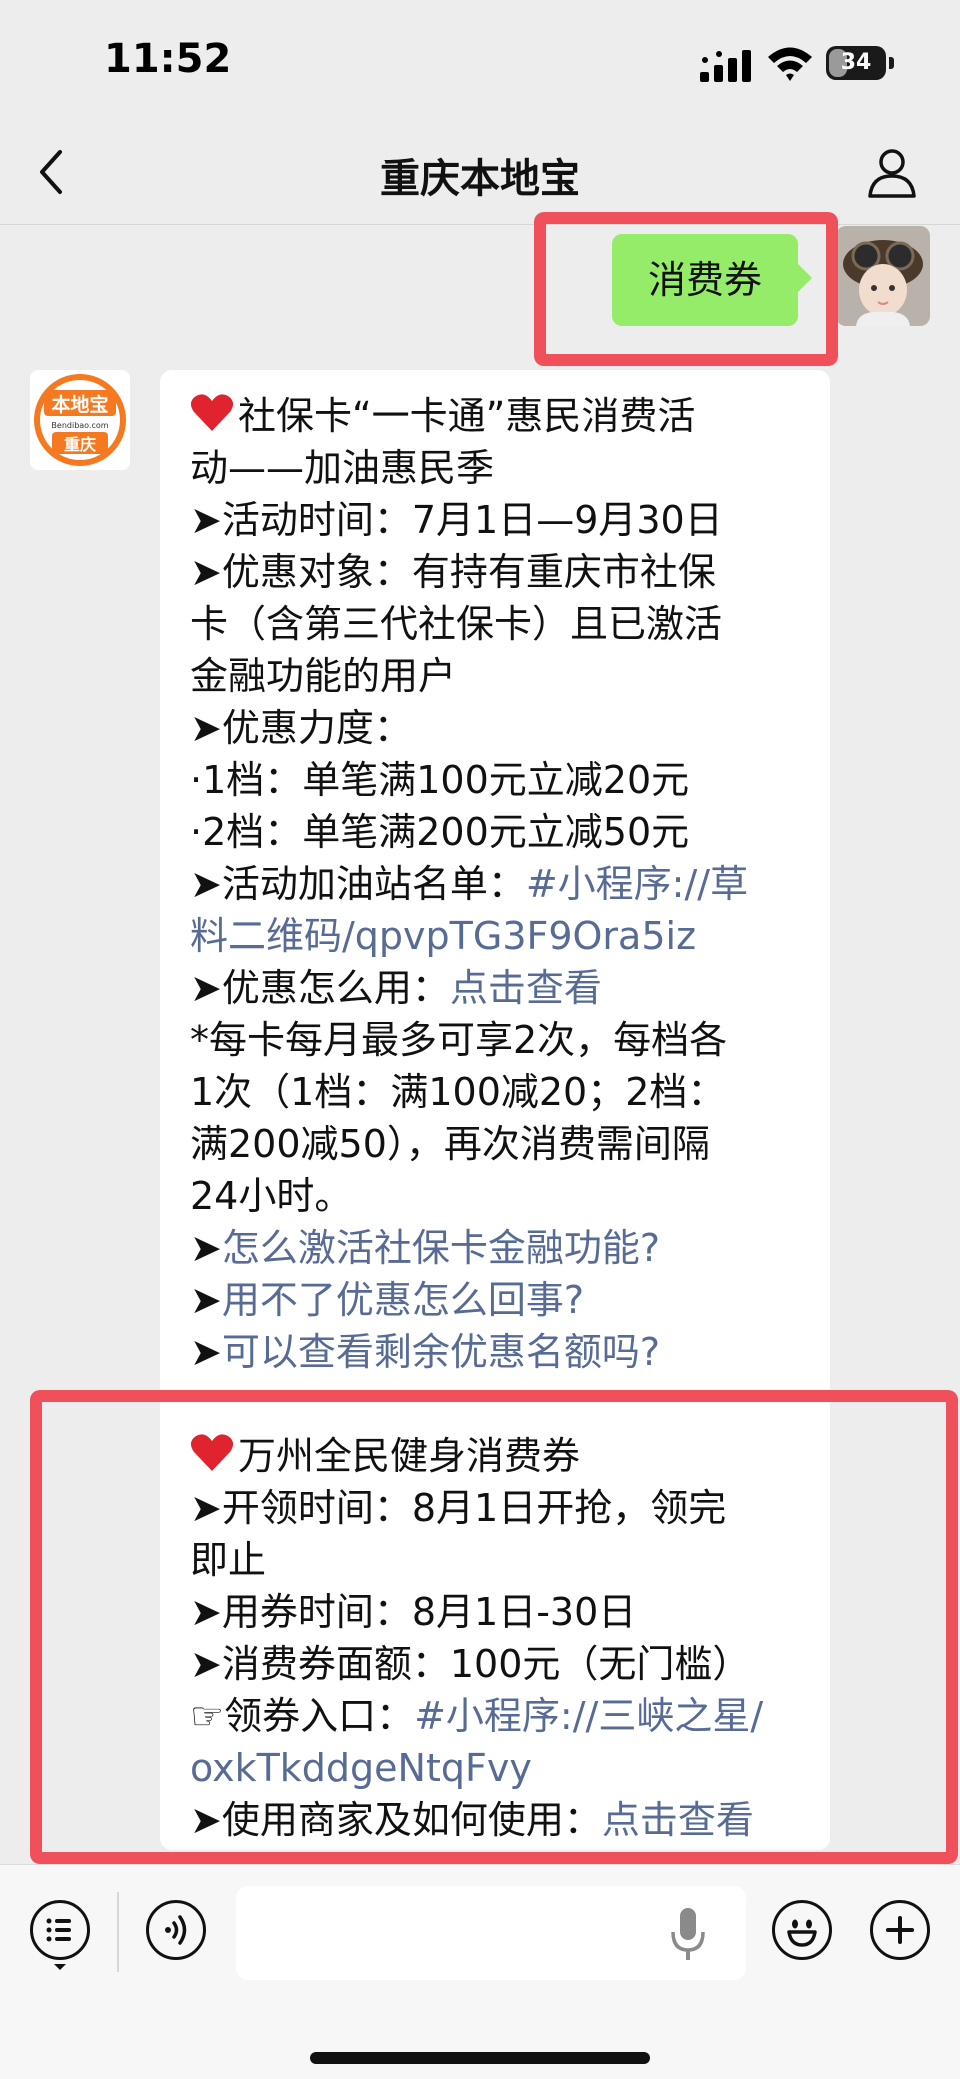 Image resolution: width=960 pixels, height=2079 pixels. I want to click on more-actions-button, so click(900, 1930).